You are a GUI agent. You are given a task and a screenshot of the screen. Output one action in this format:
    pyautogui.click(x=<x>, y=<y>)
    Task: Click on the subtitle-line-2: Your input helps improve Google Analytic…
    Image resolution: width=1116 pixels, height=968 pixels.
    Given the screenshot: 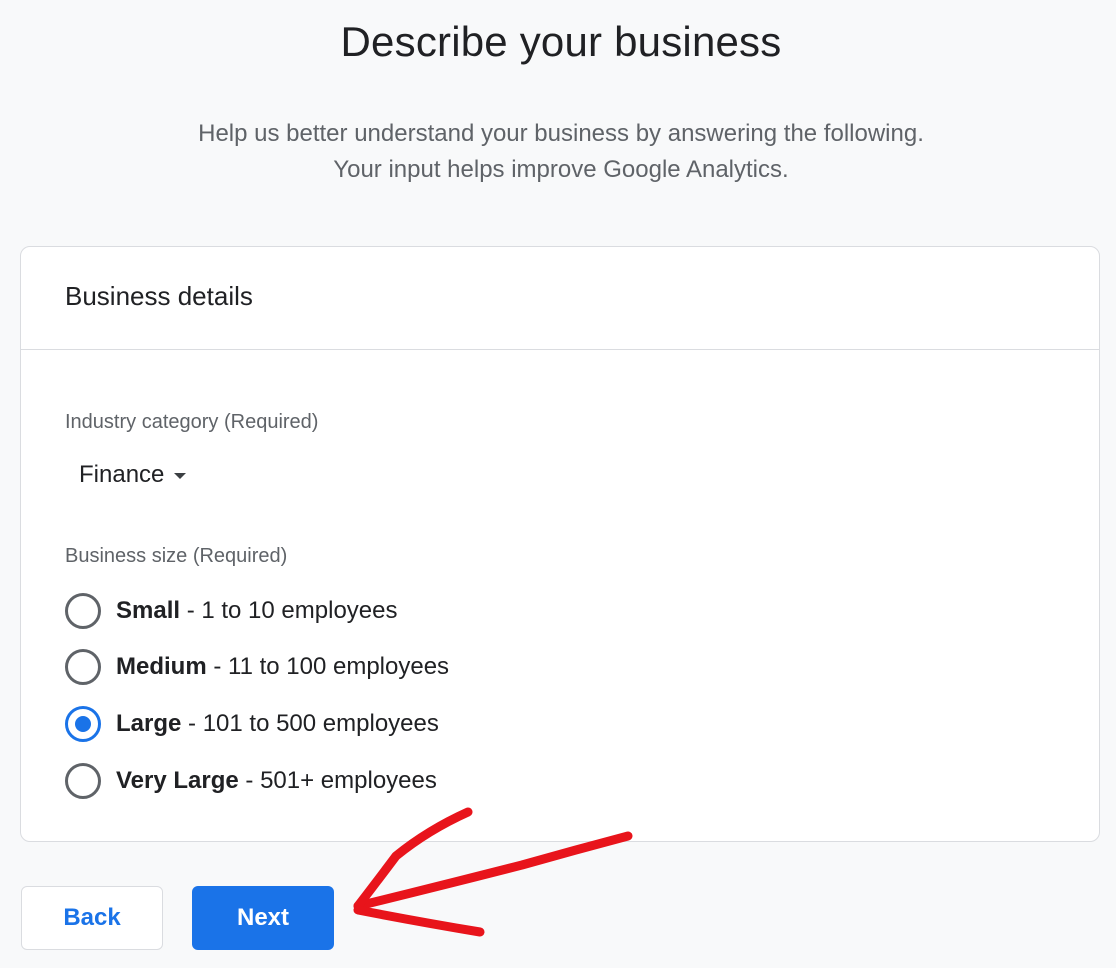 What is the action you would take?
    pyautogui.click(x=561, y=169)
    